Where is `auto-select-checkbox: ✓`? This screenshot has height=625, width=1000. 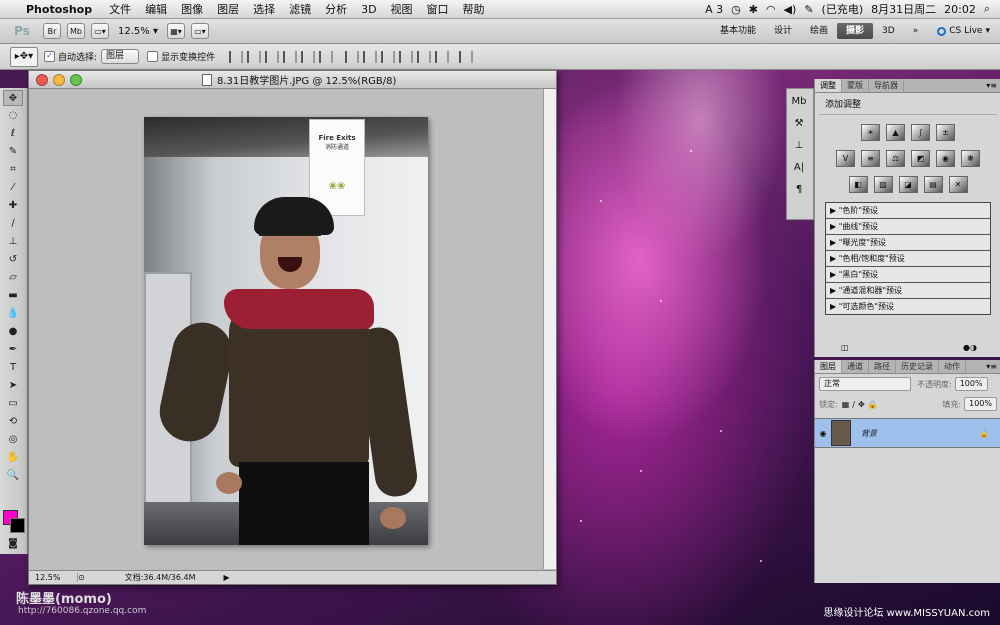
auto-select-checkbox: ✓ is located at coordinates (49, 56).